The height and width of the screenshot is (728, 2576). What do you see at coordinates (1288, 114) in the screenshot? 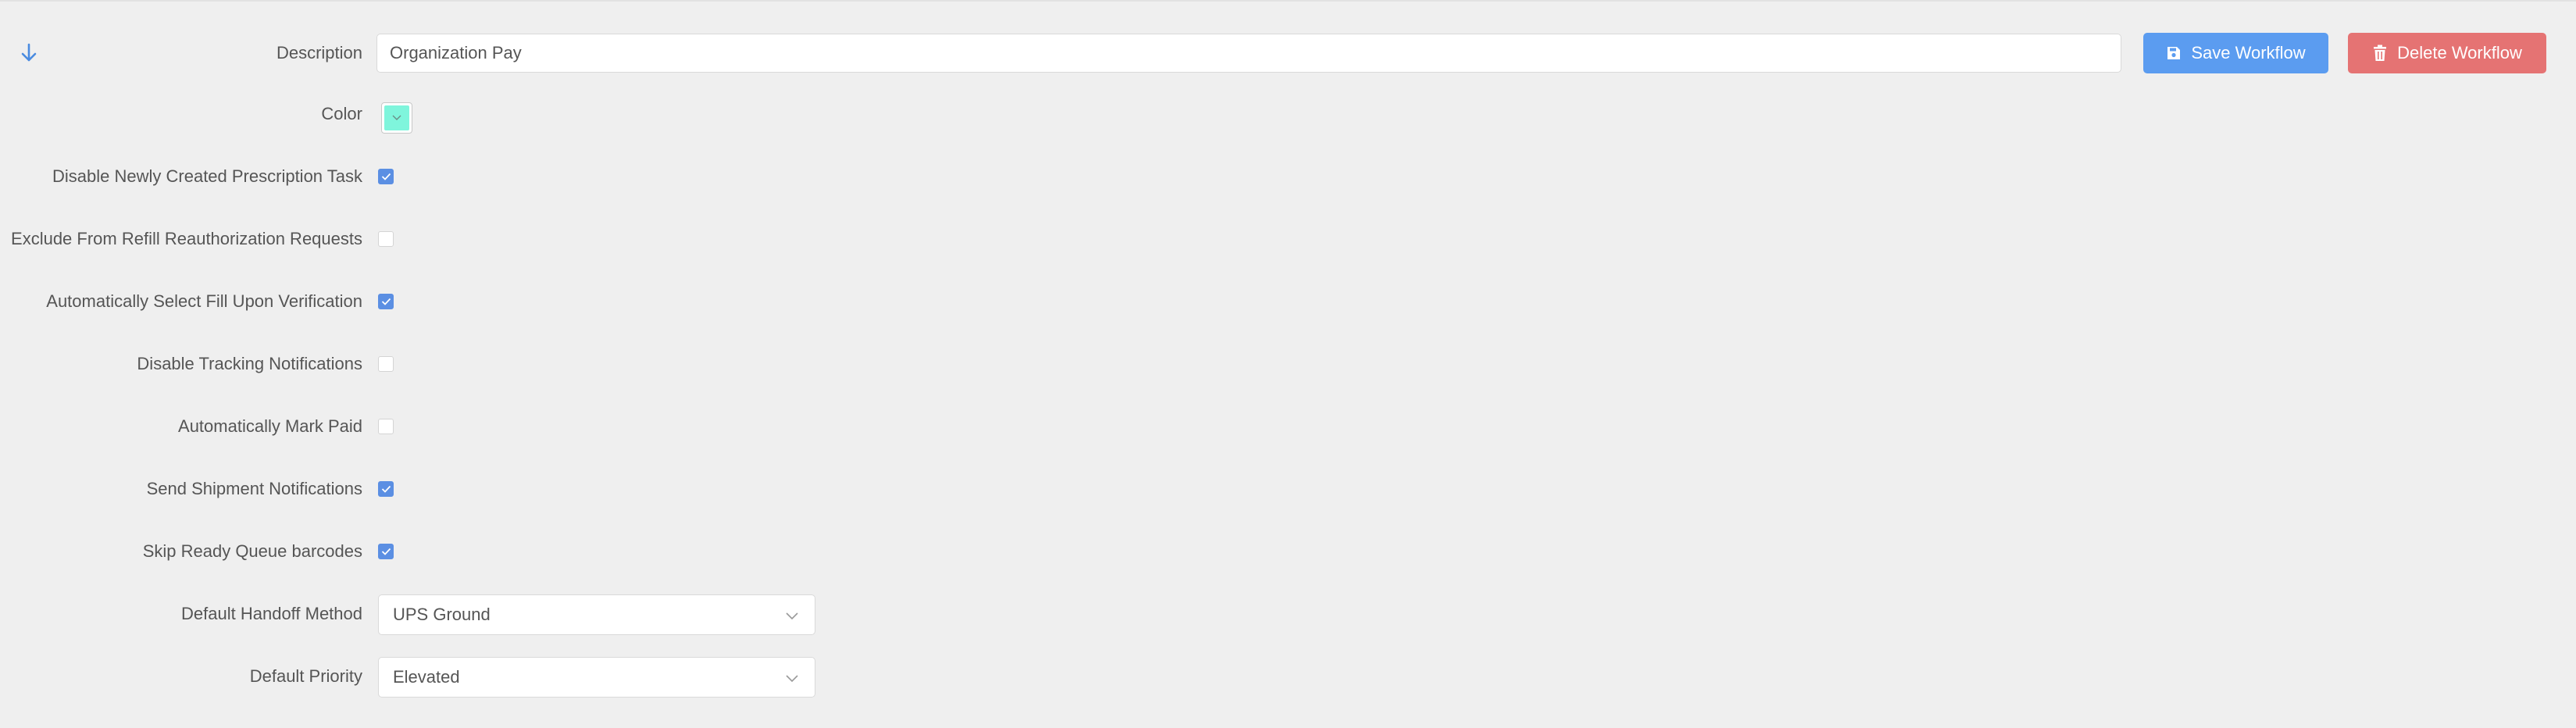
I see `color-row: Color` at bounding box center [1288, 114].